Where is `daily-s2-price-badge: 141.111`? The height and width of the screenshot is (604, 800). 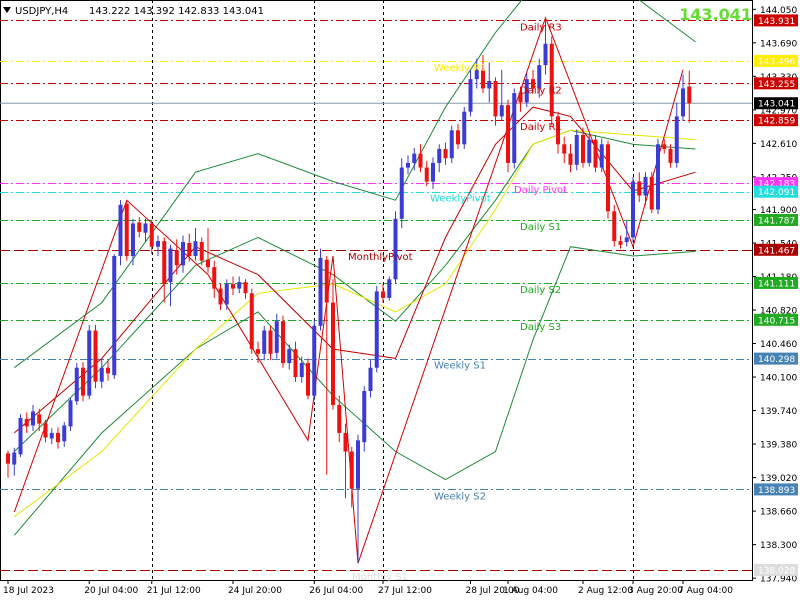
daily-s2-price-badge: 141.111 is located at coordinates (776, 282).